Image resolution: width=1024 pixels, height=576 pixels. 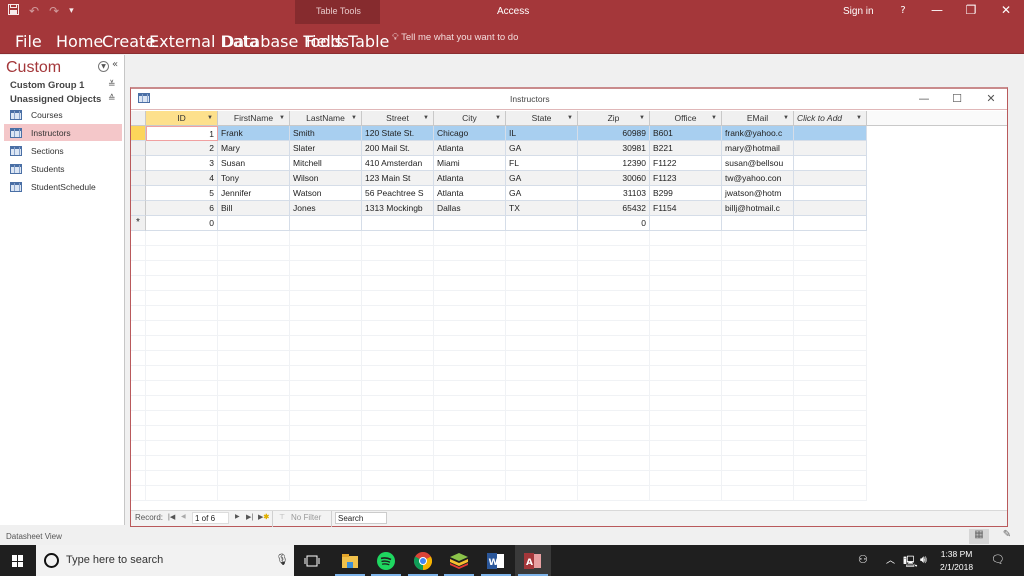 What do you see at coordinates (350, 560) in the screenshot?
I see `taskbar-file-explorer` at bounding box center [350, 560].